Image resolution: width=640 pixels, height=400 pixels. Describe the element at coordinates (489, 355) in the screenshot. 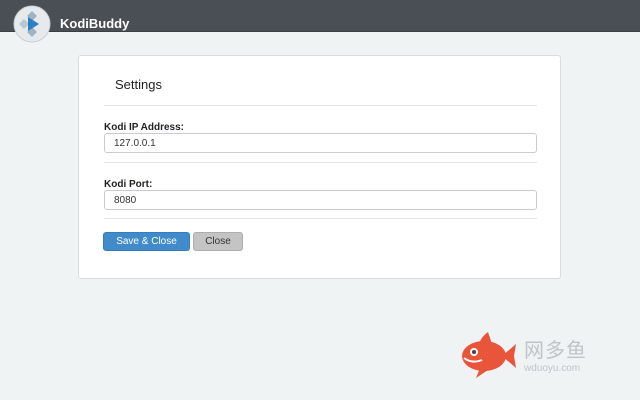

I see `fish-logo-icon` at that location.